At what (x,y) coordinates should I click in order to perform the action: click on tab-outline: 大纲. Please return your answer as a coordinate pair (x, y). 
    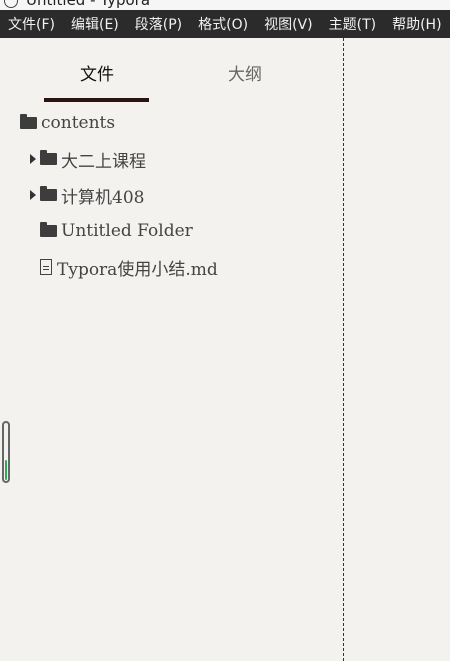
    Looking at the image, I should click on (245, 72).